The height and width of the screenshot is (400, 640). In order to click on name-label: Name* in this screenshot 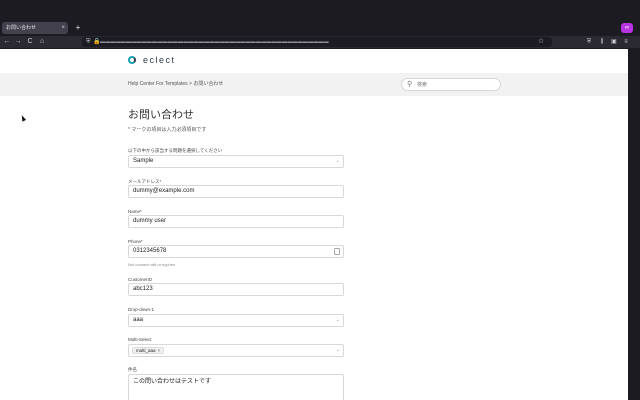, I will do `click(135, 211)`.